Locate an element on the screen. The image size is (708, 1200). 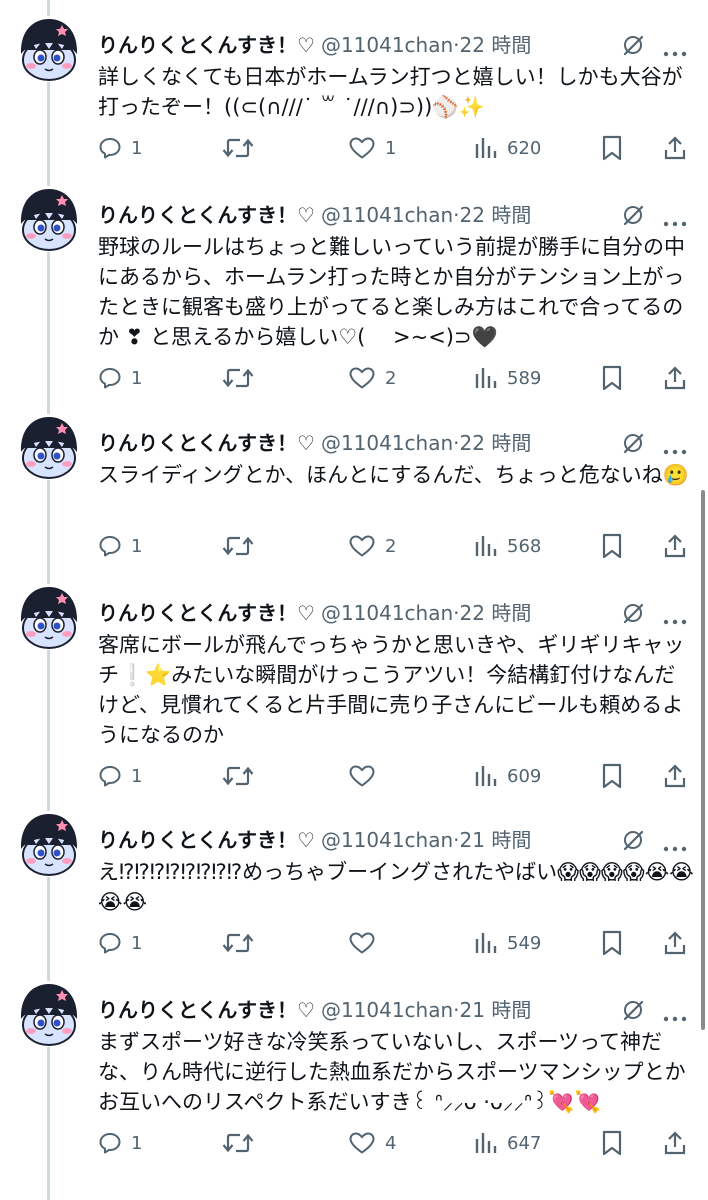
views-button: 589 is located at coordinates (507, 378).